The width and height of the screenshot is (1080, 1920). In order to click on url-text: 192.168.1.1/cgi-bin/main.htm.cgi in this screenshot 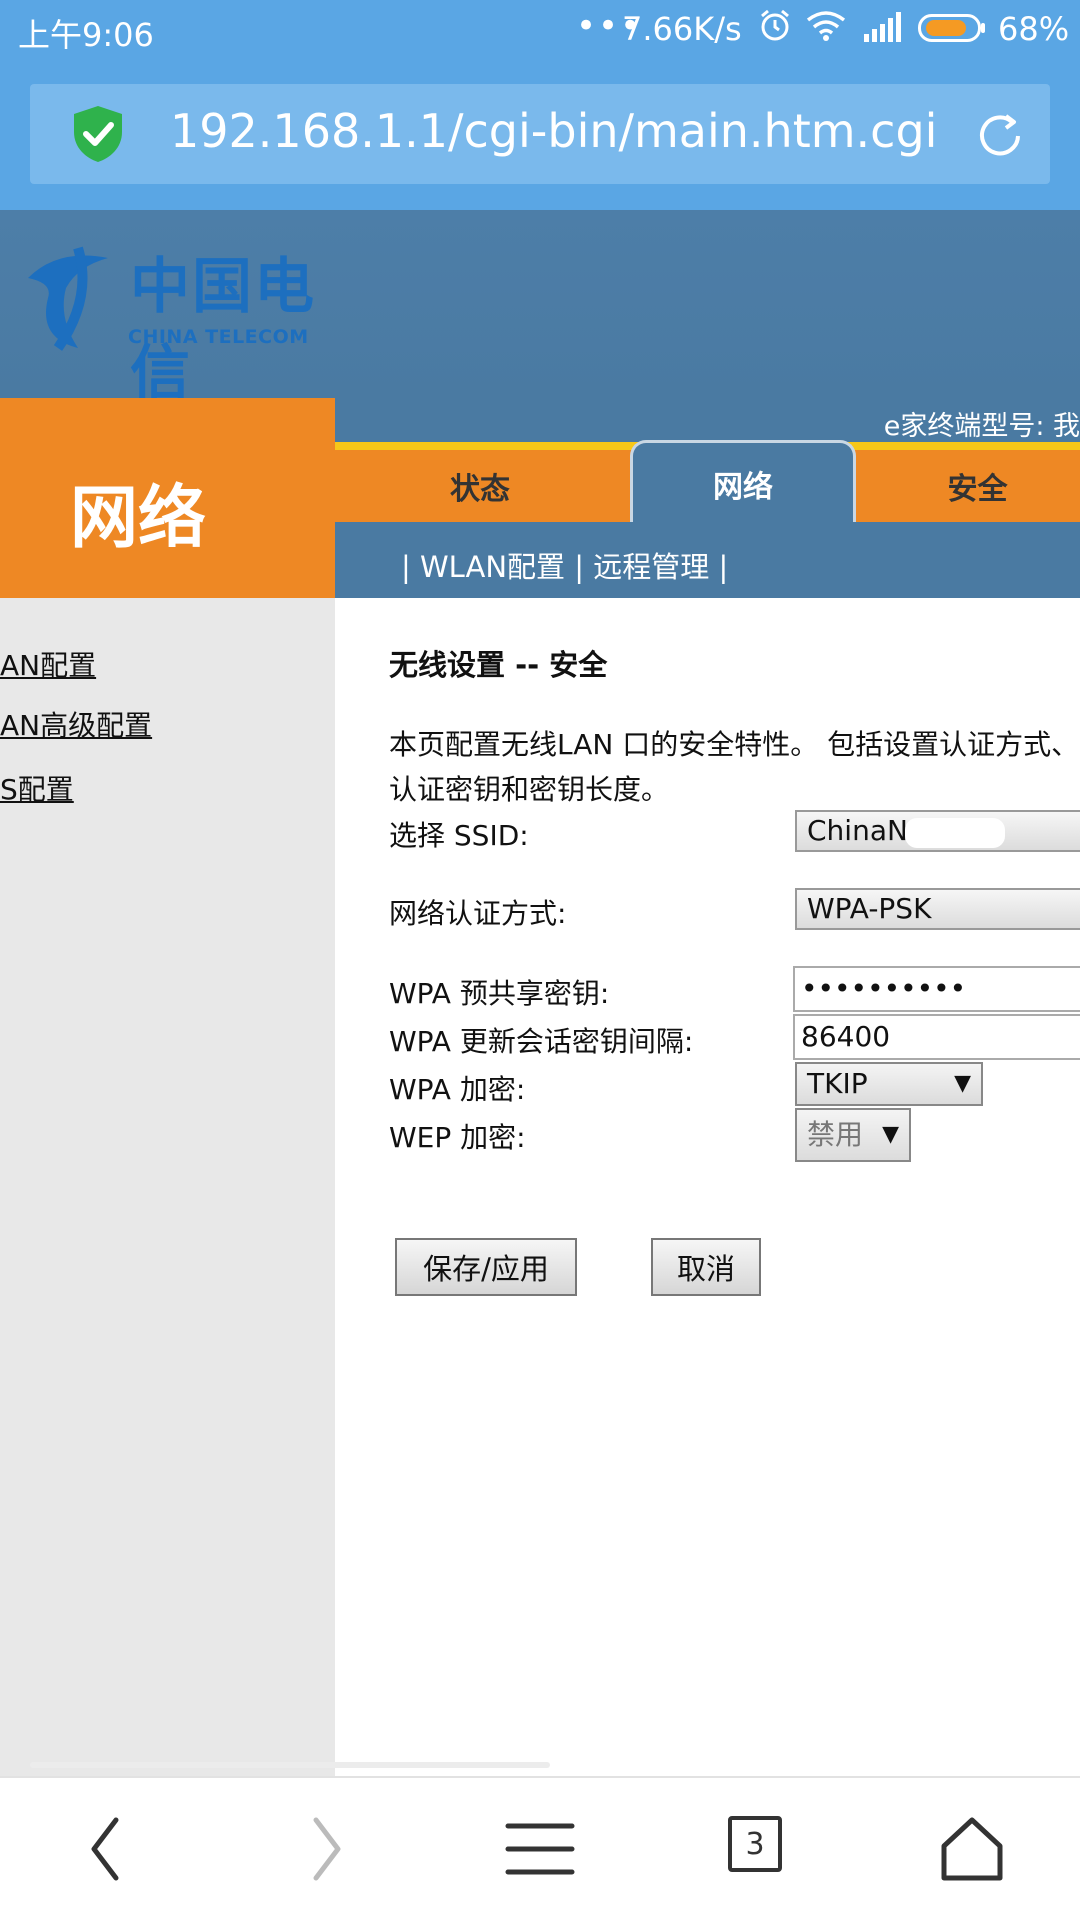, I will do `click(553, 131)`.